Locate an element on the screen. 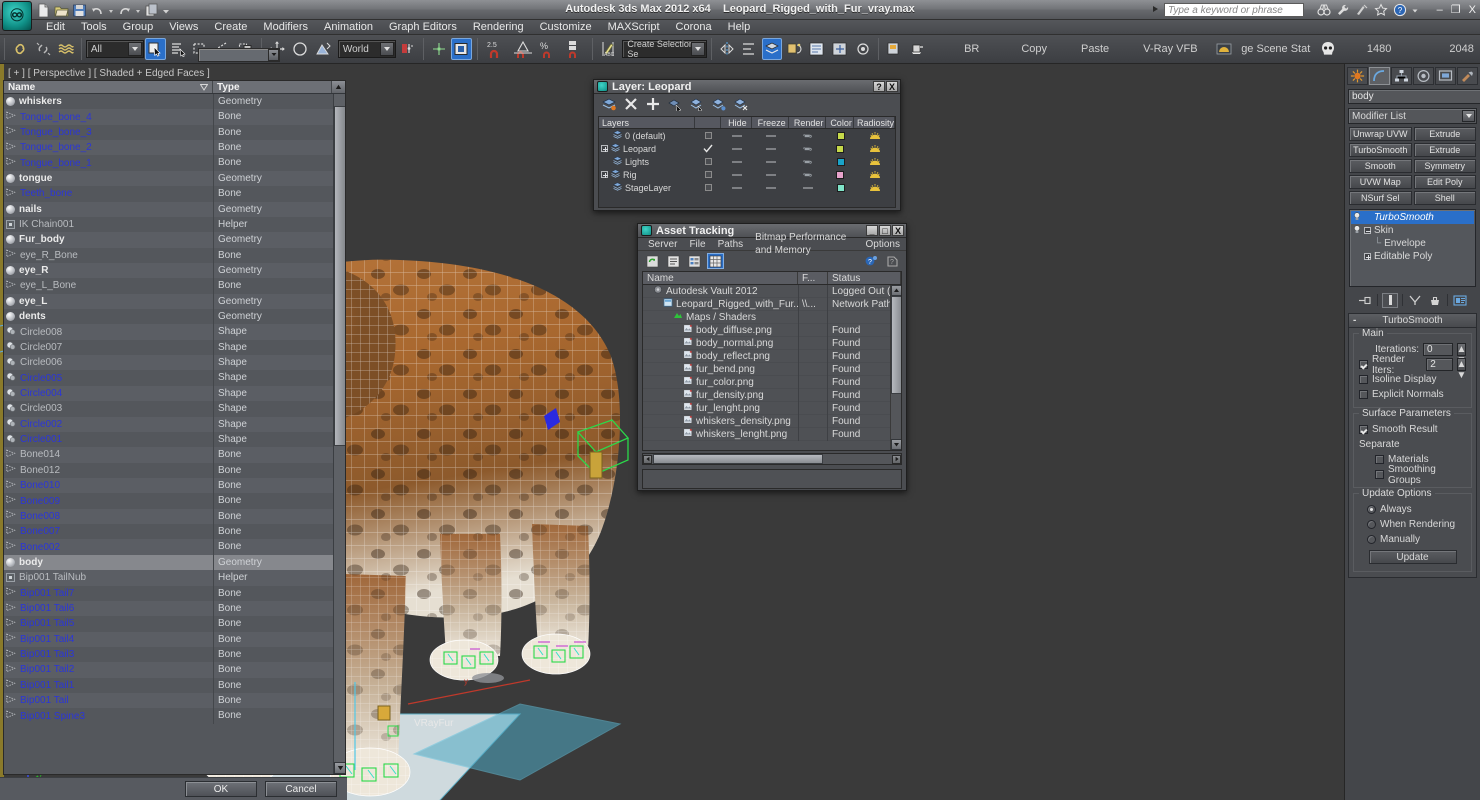 The width and height of the screenshot is (1480, 800). menu-item-help: Help is located at coordinates (739, 27).